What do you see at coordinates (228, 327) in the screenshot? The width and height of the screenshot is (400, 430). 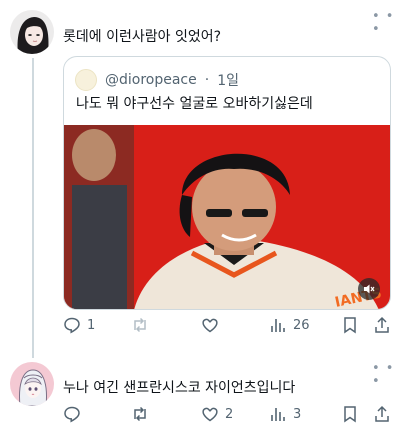 I see `post-actions: 1 26` at bounding box center [228, 327].